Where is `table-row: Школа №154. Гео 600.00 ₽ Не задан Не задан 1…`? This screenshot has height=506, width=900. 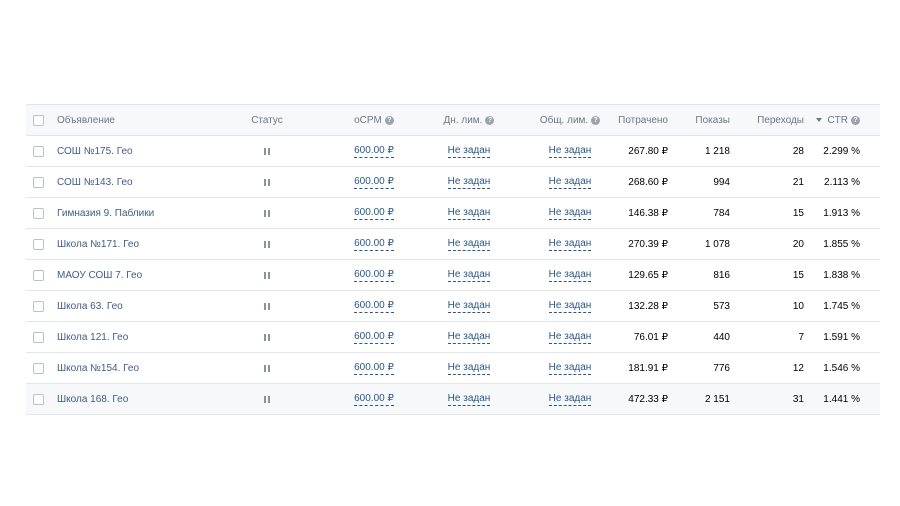
table-row: Школа №154. Гео 600.00 ₽ Не задан Не задан 1… is located at coordinates (453, 368).